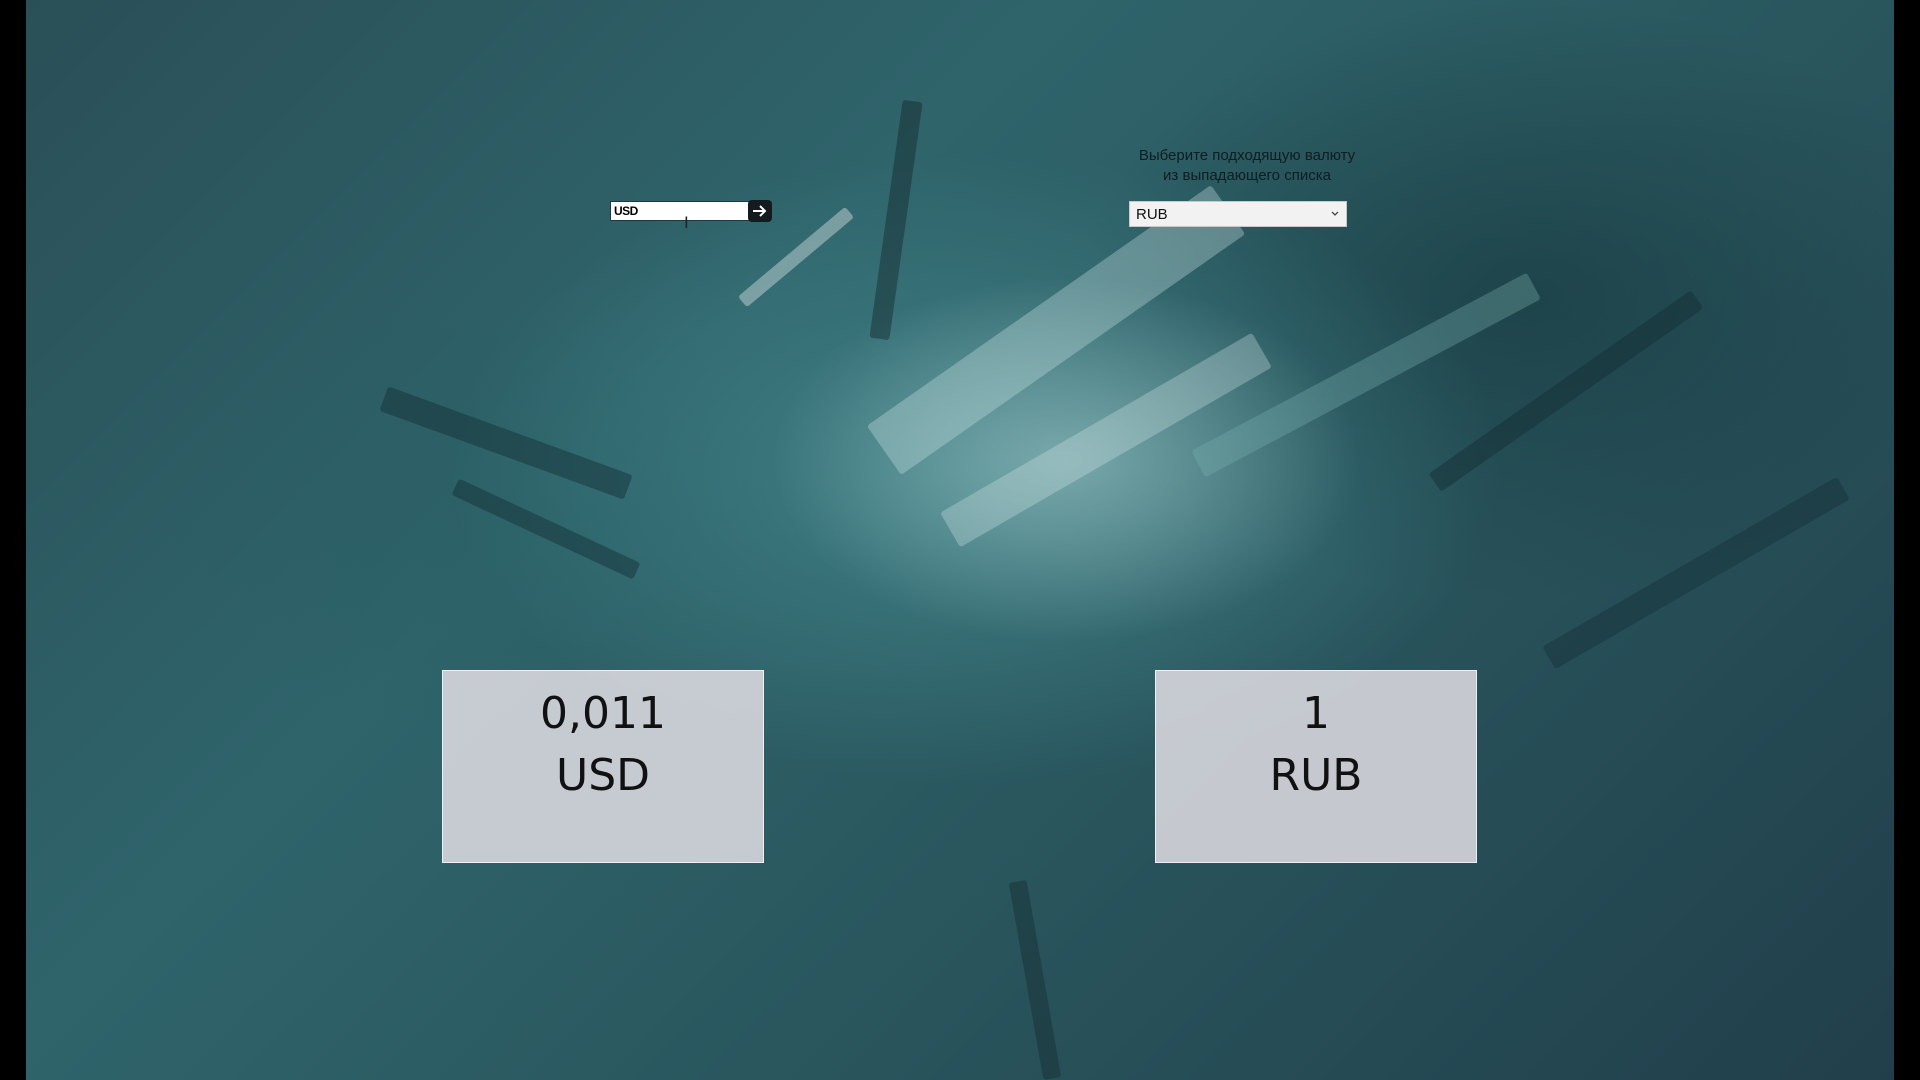  I want to click on submit-button, so click(760, 211).